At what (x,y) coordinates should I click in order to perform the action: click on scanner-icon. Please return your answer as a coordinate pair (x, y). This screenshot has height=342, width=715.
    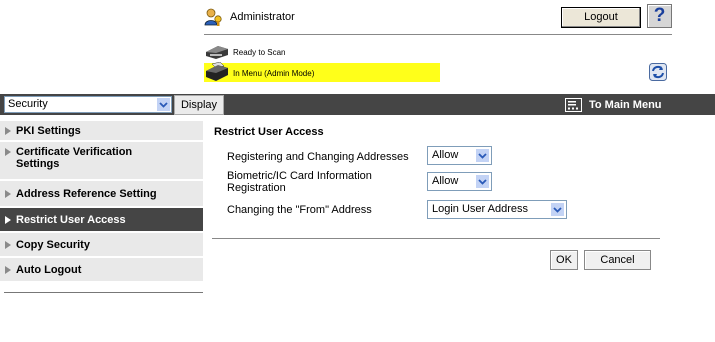
    Looking at the image, I should click on (217, 52).